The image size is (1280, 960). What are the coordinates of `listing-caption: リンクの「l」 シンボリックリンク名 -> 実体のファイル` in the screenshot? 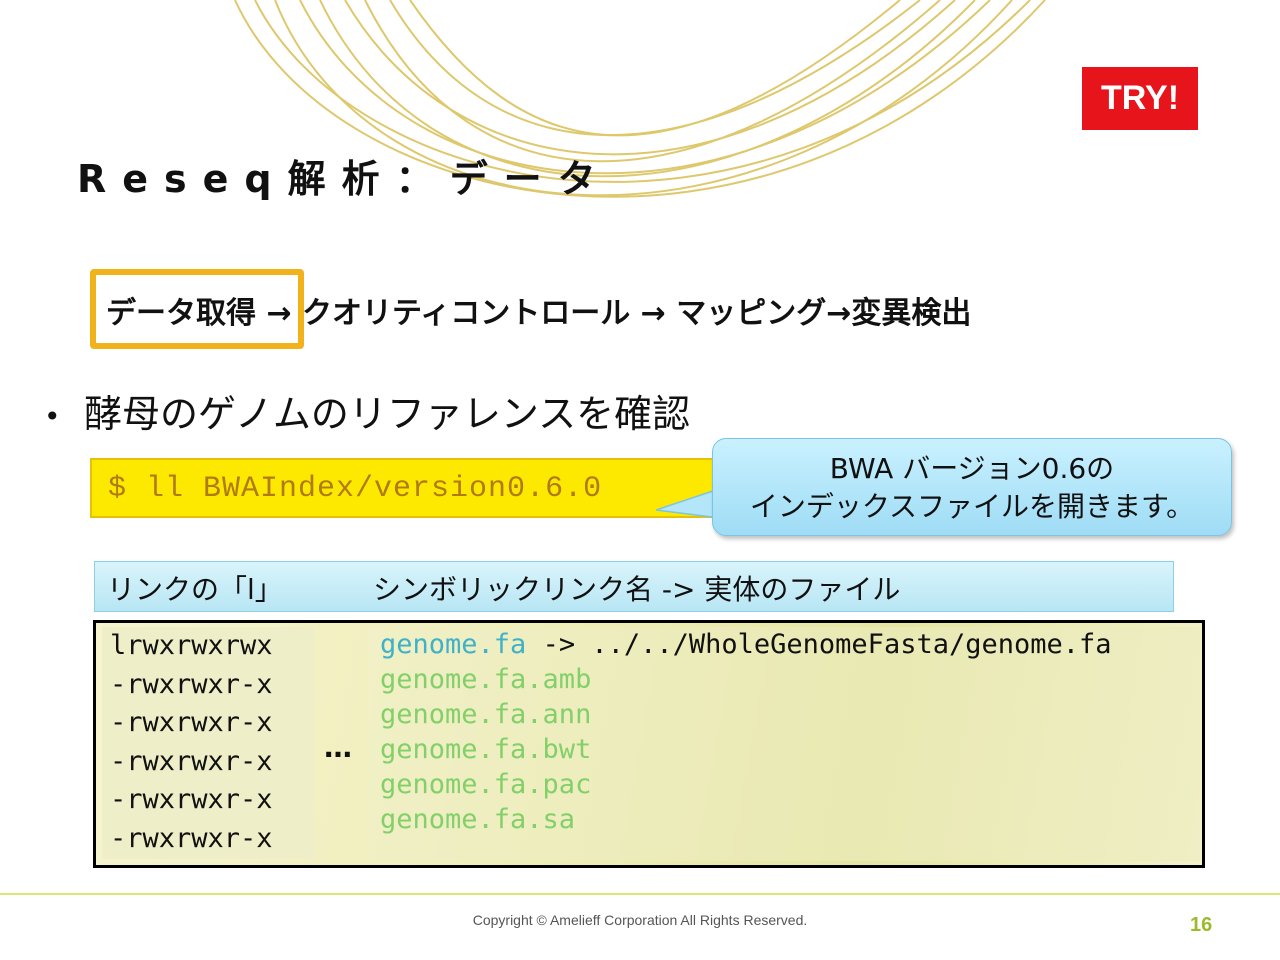 It's located at (634, 586).